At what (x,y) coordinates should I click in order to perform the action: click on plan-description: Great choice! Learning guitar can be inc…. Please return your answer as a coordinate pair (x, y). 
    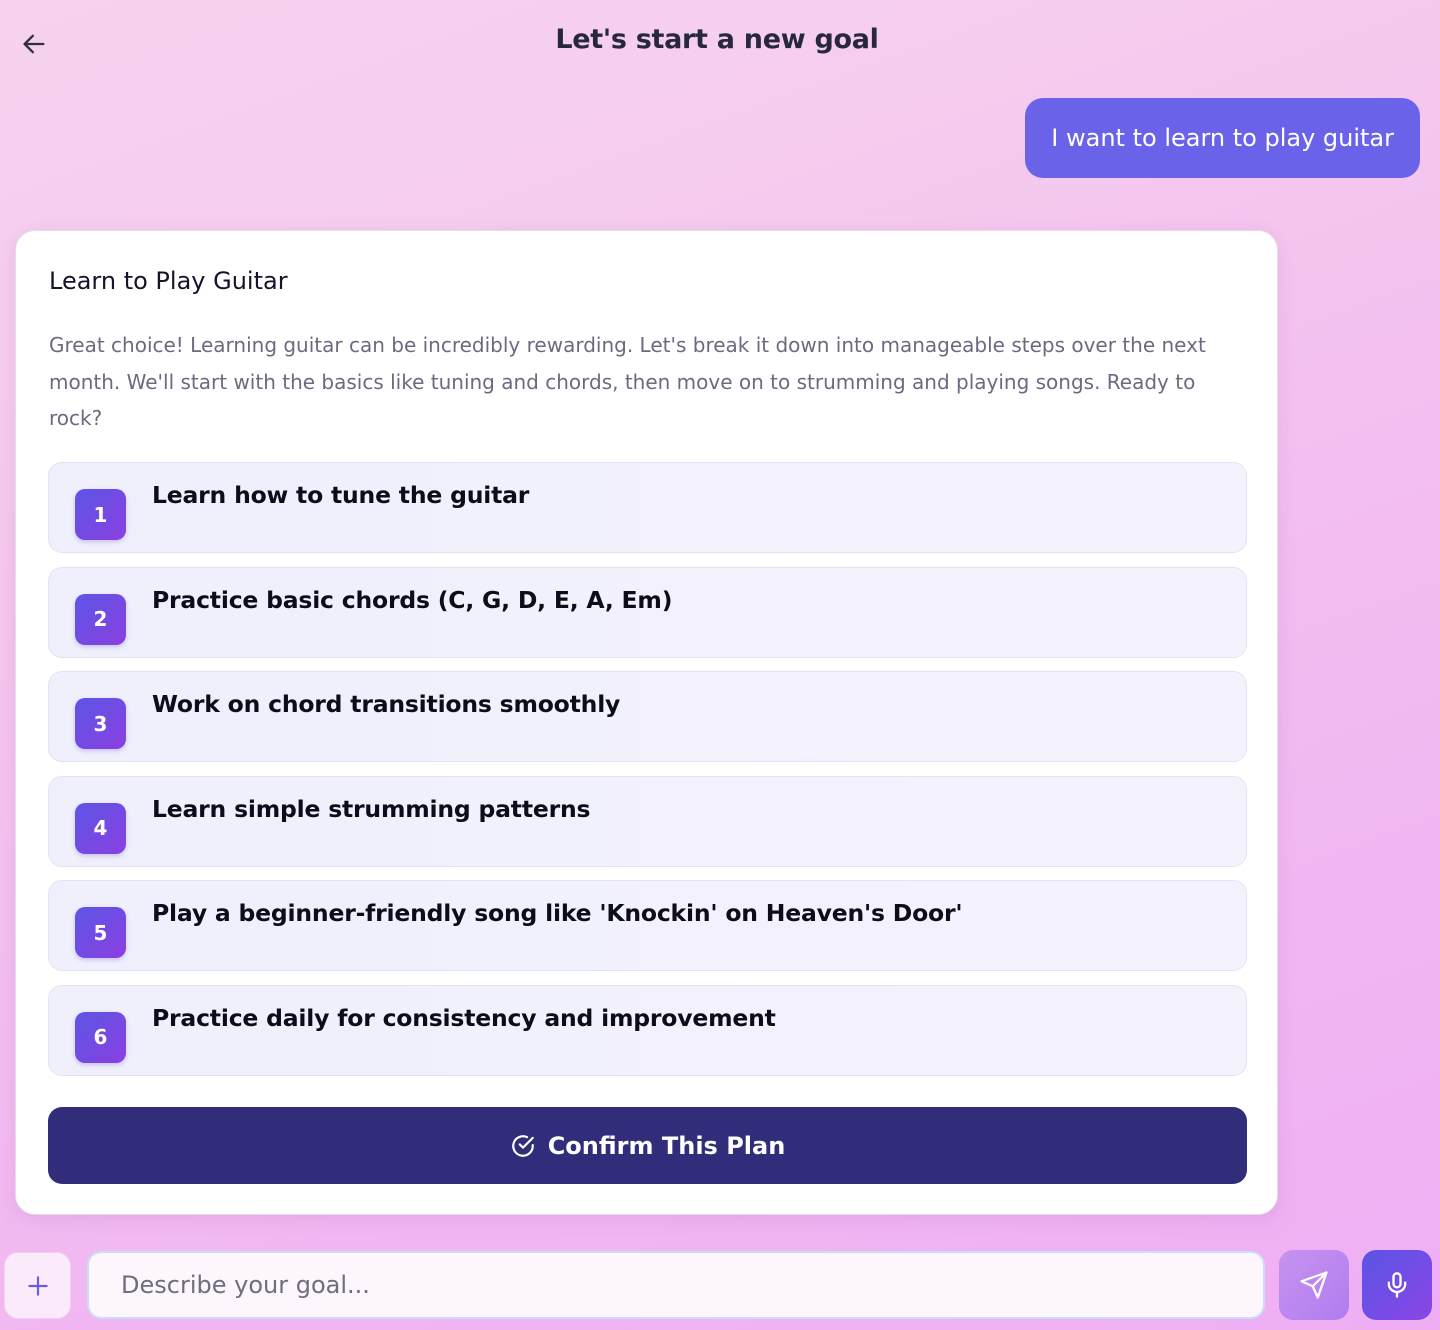
    Looking at the image, I should click on (627, 381).